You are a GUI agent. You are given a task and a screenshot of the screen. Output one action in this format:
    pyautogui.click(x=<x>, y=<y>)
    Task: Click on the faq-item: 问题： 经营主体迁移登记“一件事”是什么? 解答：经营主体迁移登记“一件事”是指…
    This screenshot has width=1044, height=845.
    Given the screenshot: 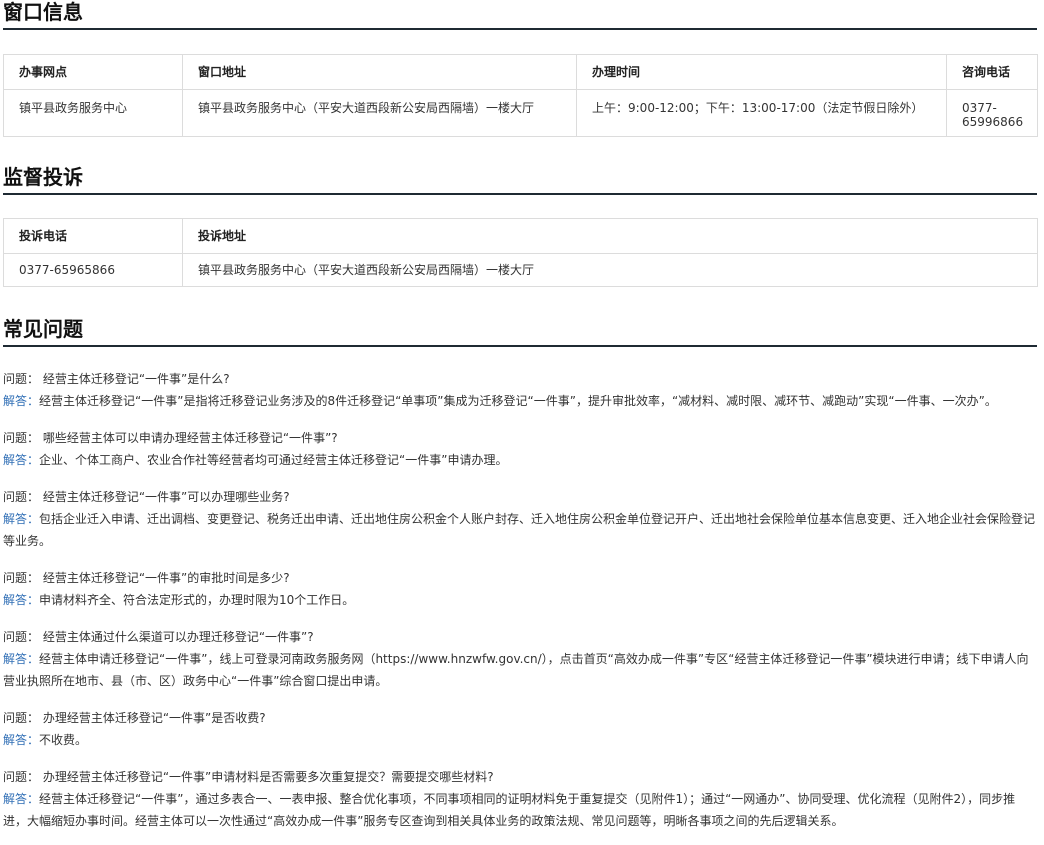 What is the action you would take?
    pyautogui.click(x=521, y=390)
    